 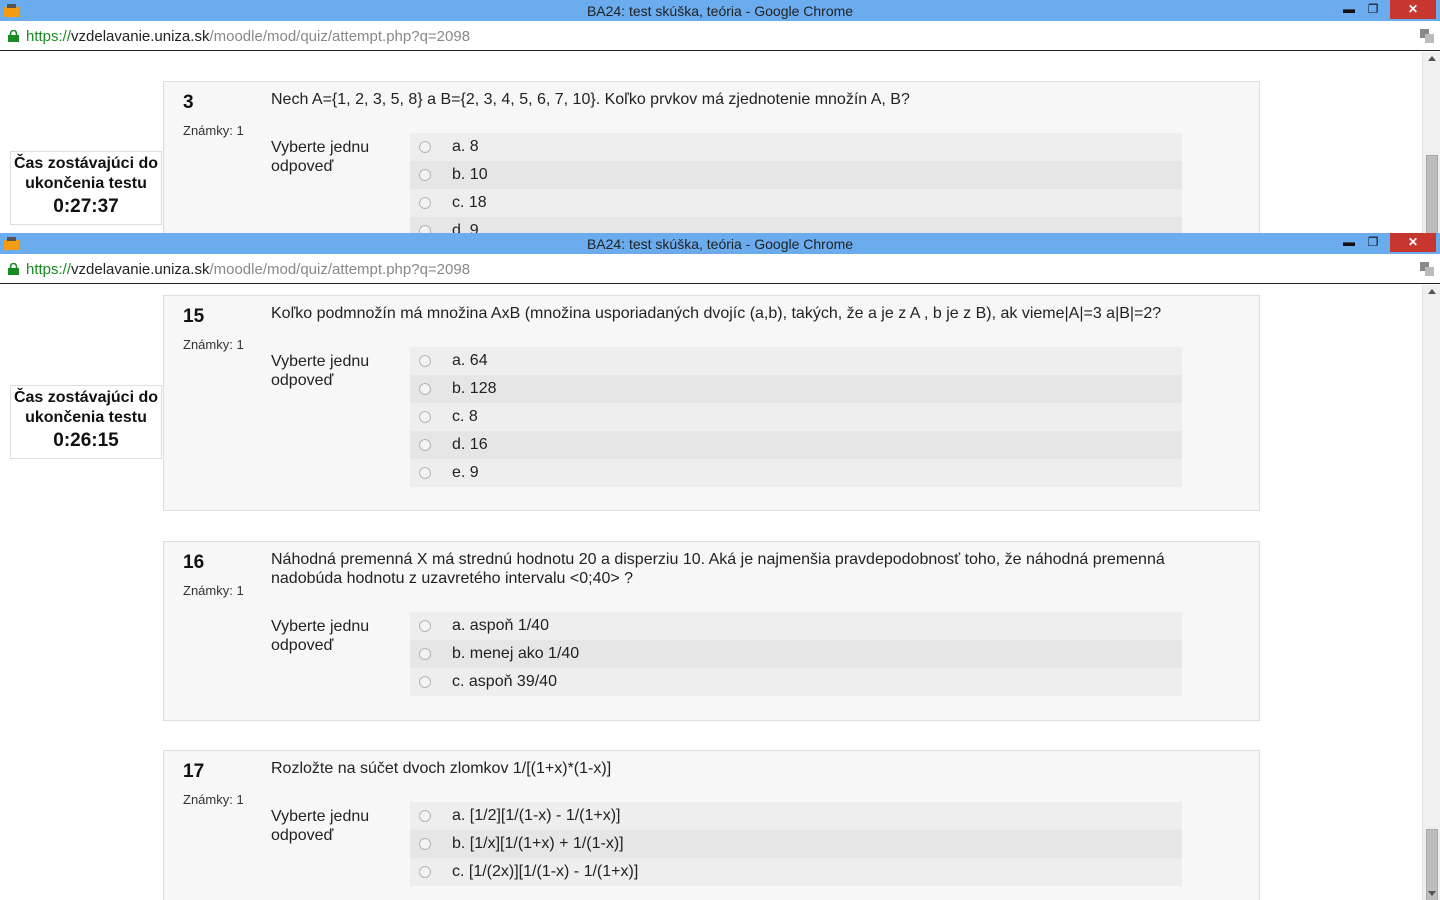 What do you see at coordinates (796, 872) in the screenshot?
I see `answer-option: c. [1/(2x)][1/(1-x) - 1/(1+x)]` at bounding box center [796, 872].